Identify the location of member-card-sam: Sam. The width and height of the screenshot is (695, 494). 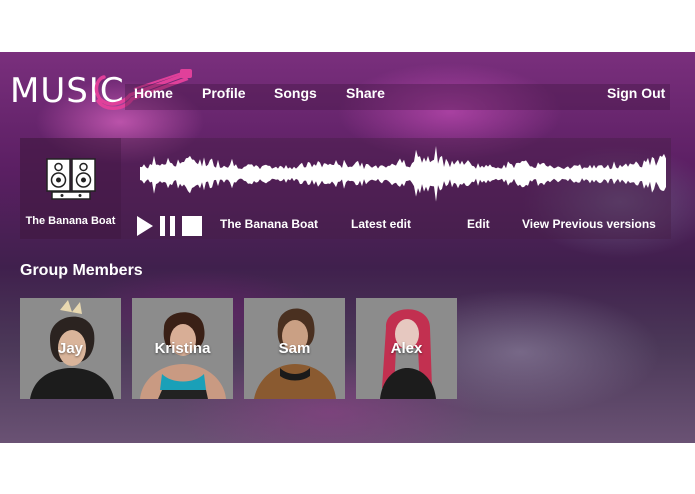
(294, 348).